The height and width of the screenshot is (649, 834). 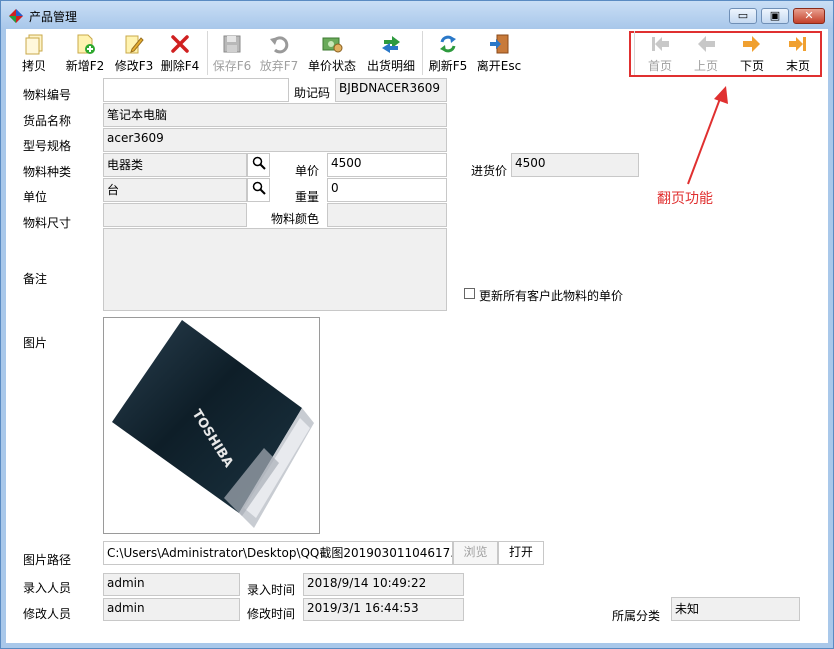 I want to click on save-button: 保存F6, so click(x=232, y=53).